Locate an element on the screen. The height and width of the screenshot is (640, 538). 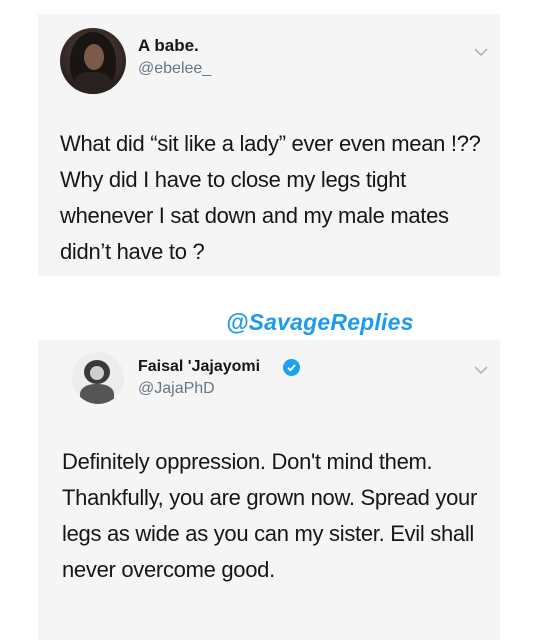
verified-badge-icon is located at coordinates (291, 367).